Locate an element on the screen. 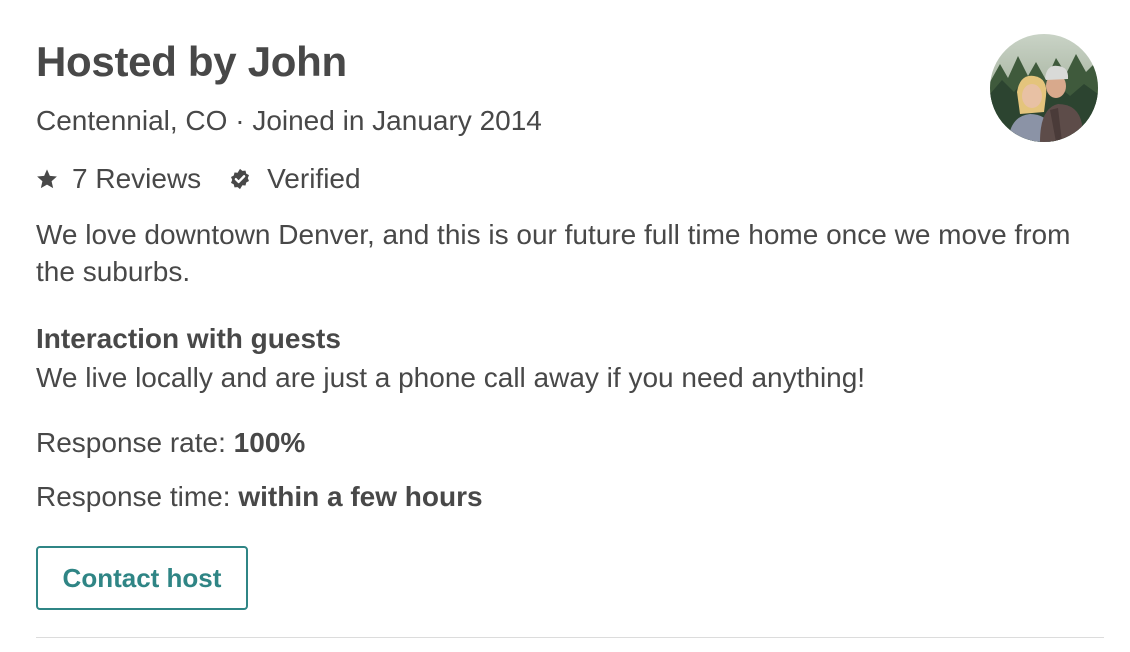  interaction-heading: Interaction with guests is located at coordinates (188, 338).